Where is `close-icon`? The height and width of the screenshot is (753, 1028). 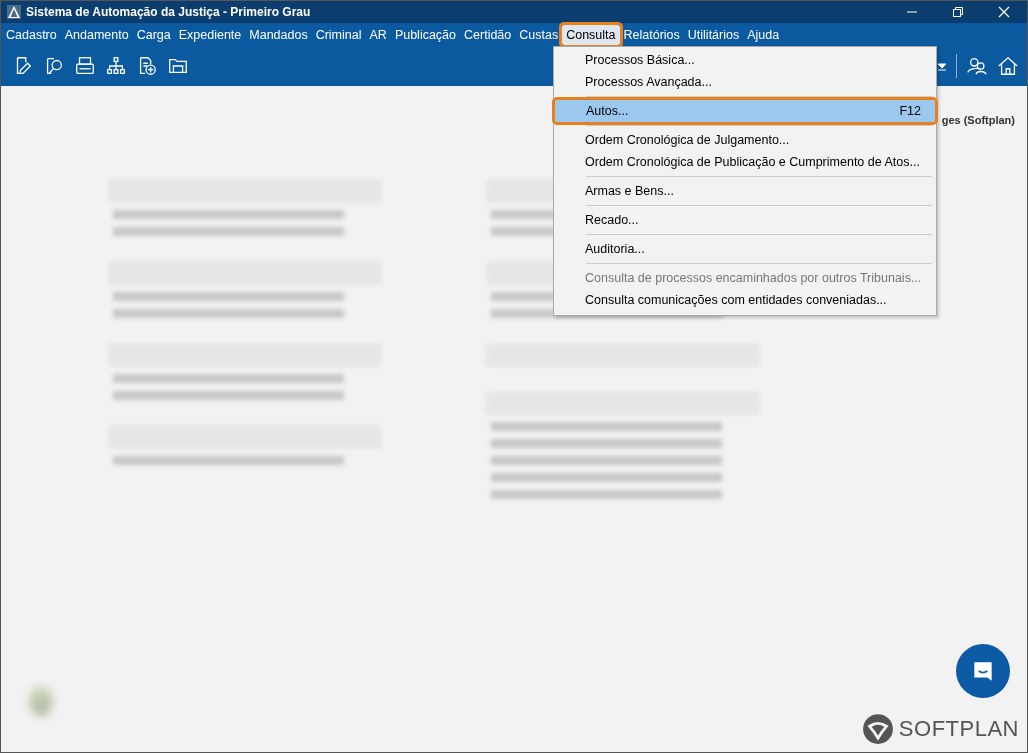
close-icon is located at coordinates (1004, 12).